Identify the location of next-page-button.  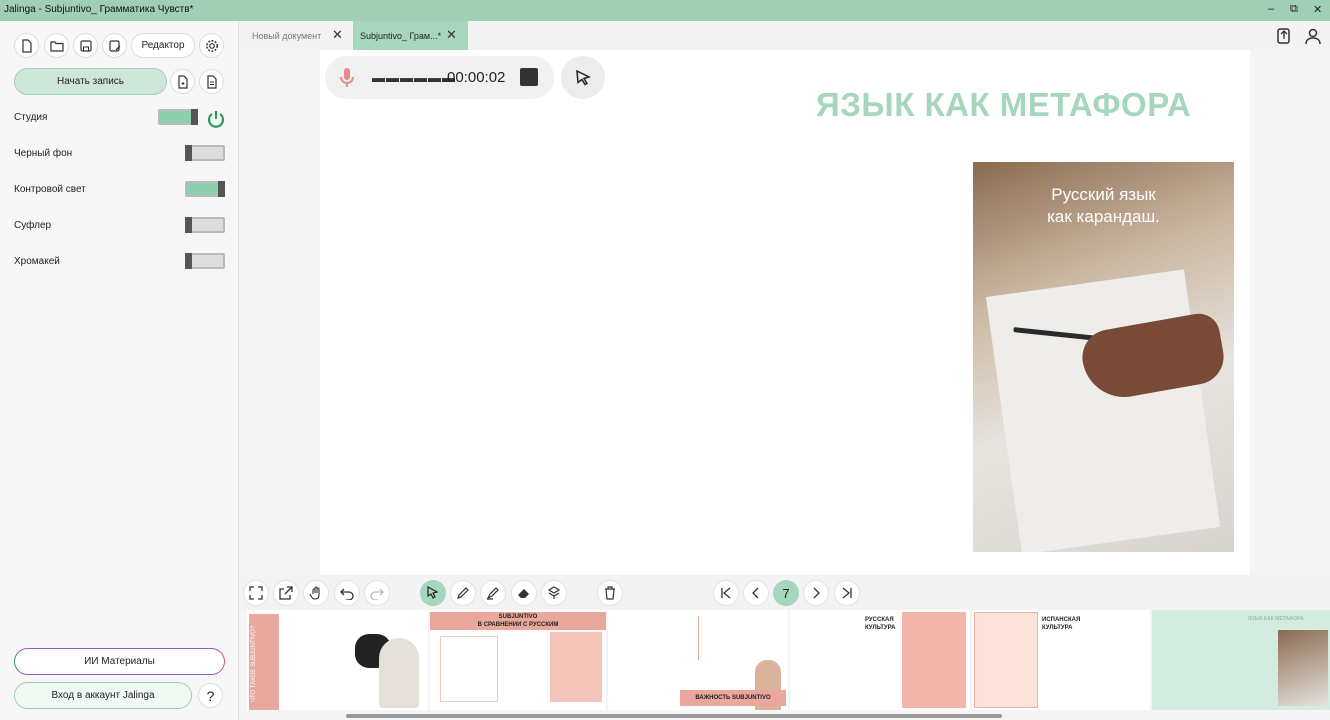
(816, 593).